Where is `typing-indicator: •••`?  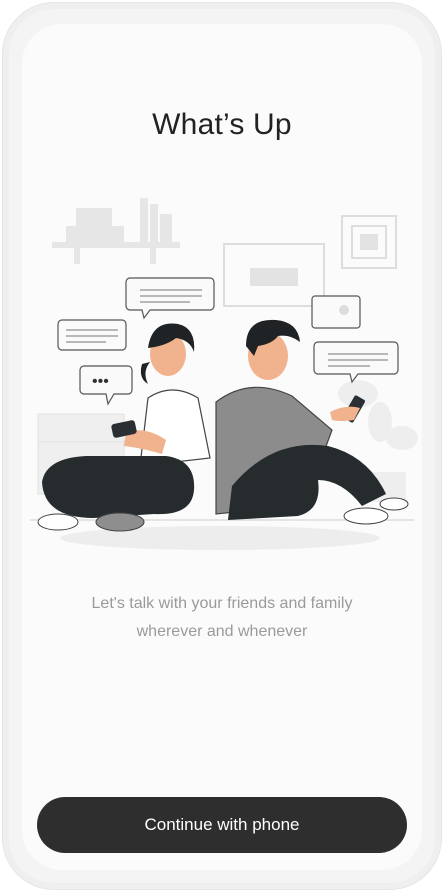 typing-indicator: ••• is located at coordinates (100, 381).